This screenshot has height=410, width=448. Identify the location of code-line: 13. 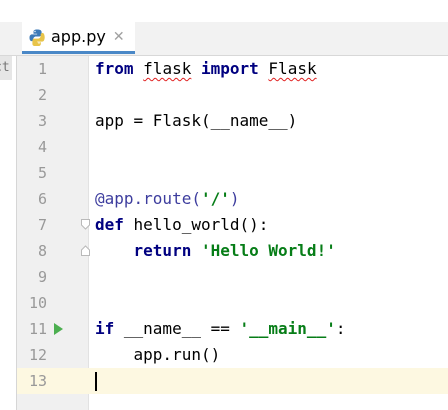
(232, 381).